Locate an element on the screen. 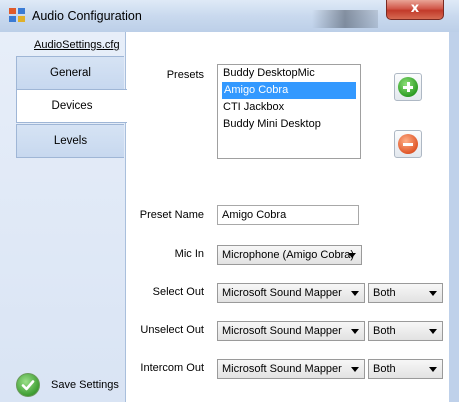  unselect-out-channel-dropdown: Both is located at coordinates (405, 331).